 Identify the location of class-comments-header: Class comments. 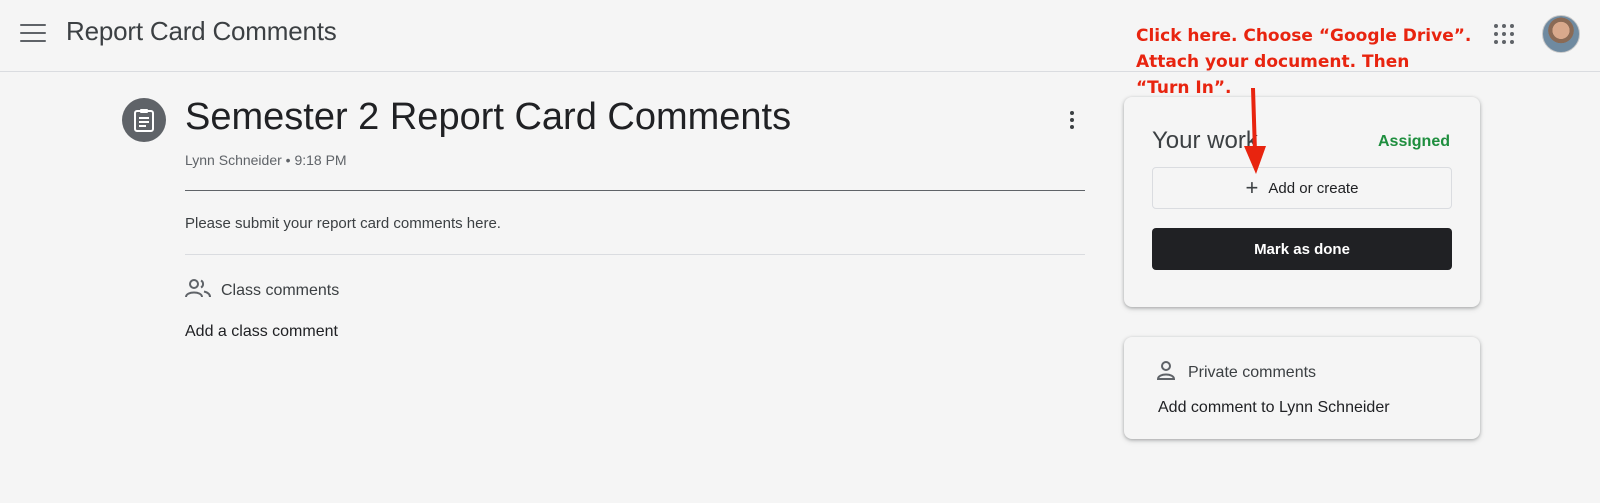
(262, 290).